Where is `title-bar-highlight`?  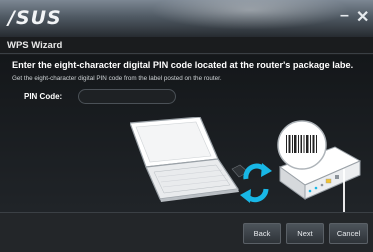
title-bar-highlight is located at coordinates (250, 15).